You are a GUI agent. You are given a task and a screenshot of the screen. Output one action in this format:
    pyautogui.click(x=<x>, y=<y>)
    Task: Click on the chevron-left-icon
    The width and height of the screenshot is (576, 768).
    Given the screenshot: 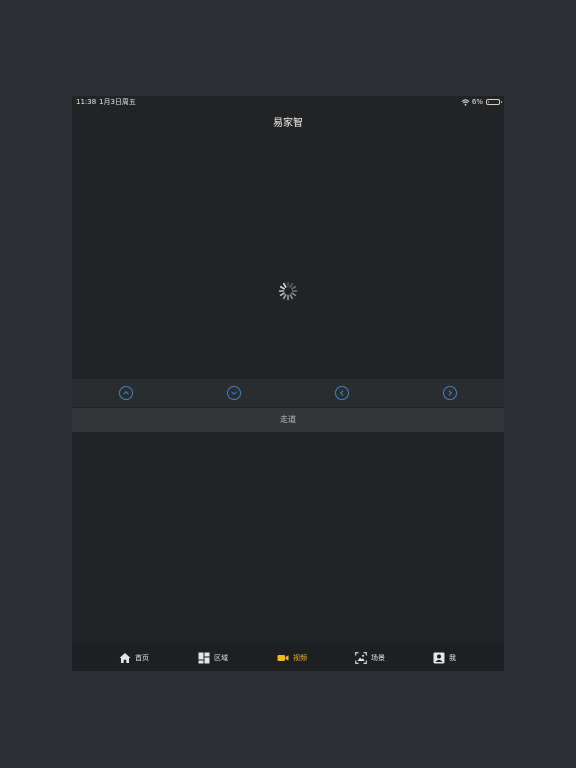 What is the action you would take?
    pyautogui.click(x=341, y=393)
    